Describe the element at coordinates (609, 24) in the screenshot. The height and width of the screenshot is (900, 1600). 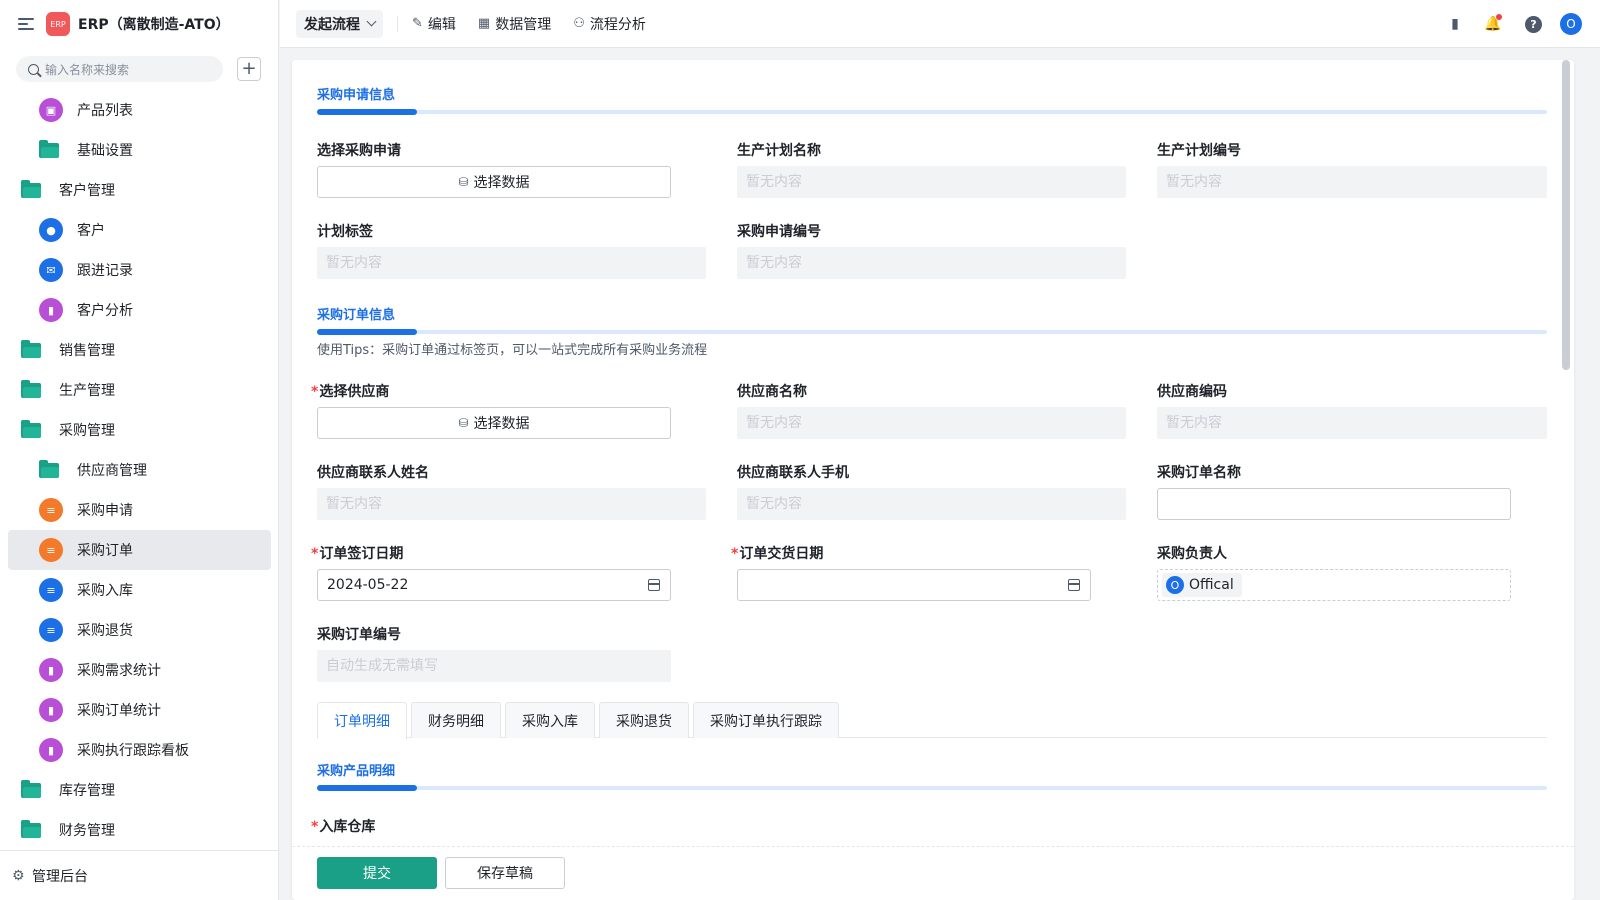
I see `flow-analysis-button: ⚇ 流程分析` at that location.